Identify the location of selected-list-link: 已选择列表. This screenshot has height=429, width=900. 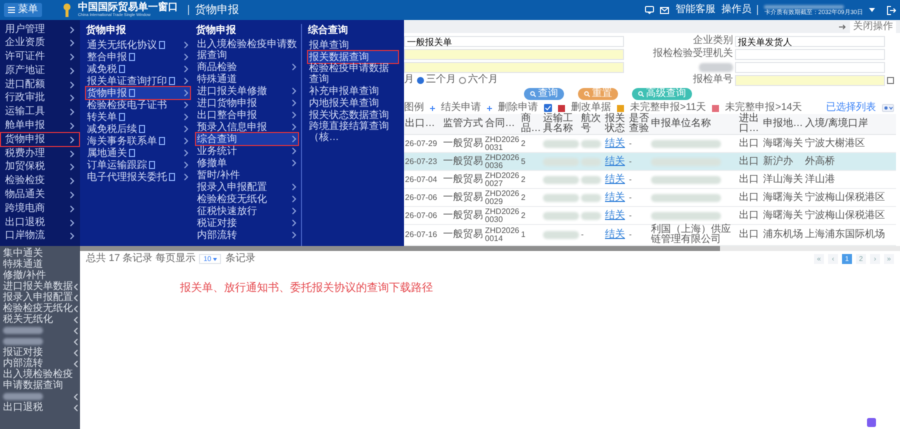
(851, 108).